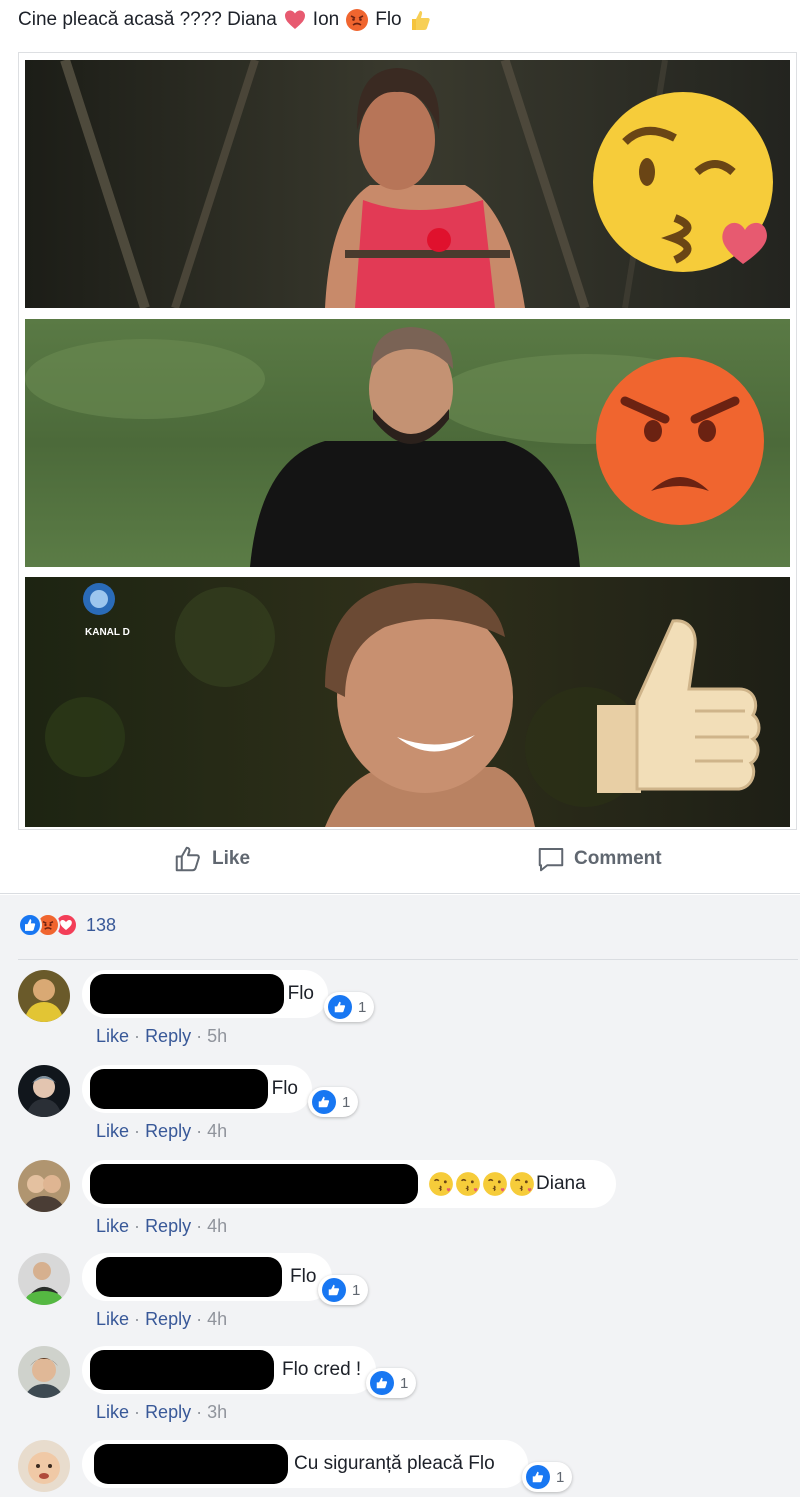 The width and height of the screenshot is (800, 1497). I want to click on comment-bubble: Flo cred !, so click(229, 1370).